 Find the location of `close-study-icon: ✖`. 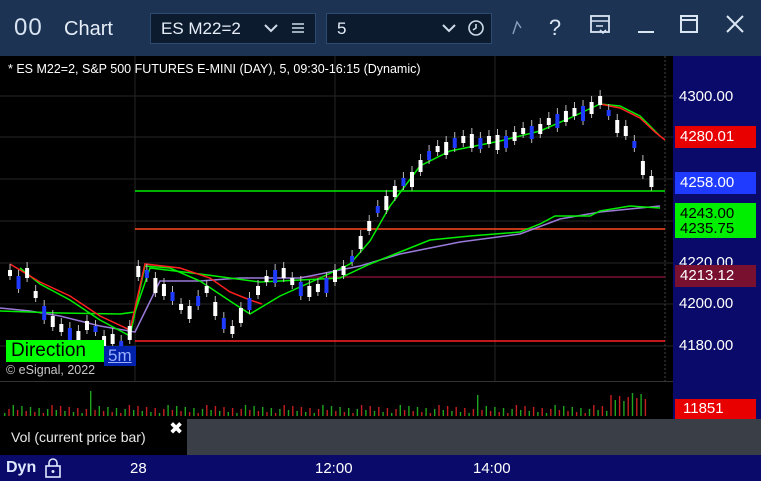

close-study-icon: ✖ is located at coordinates (176, 429).